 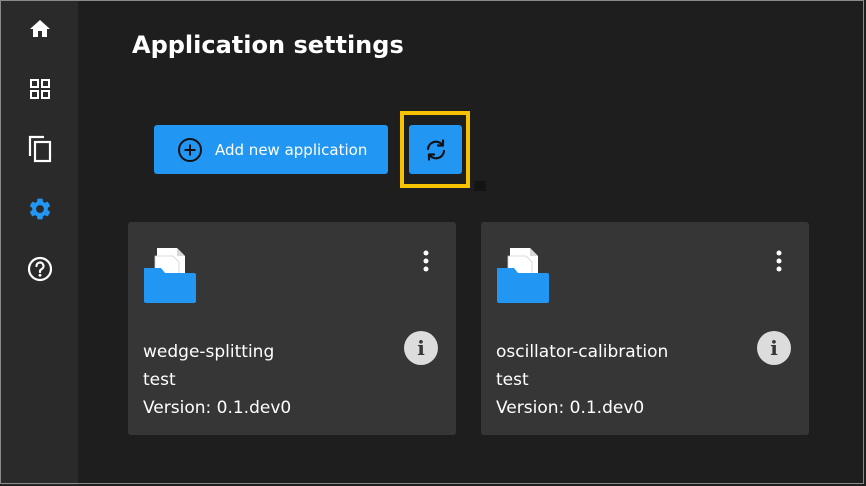 I want to click on sidebar-item-settings, so click(x=39, y=209).